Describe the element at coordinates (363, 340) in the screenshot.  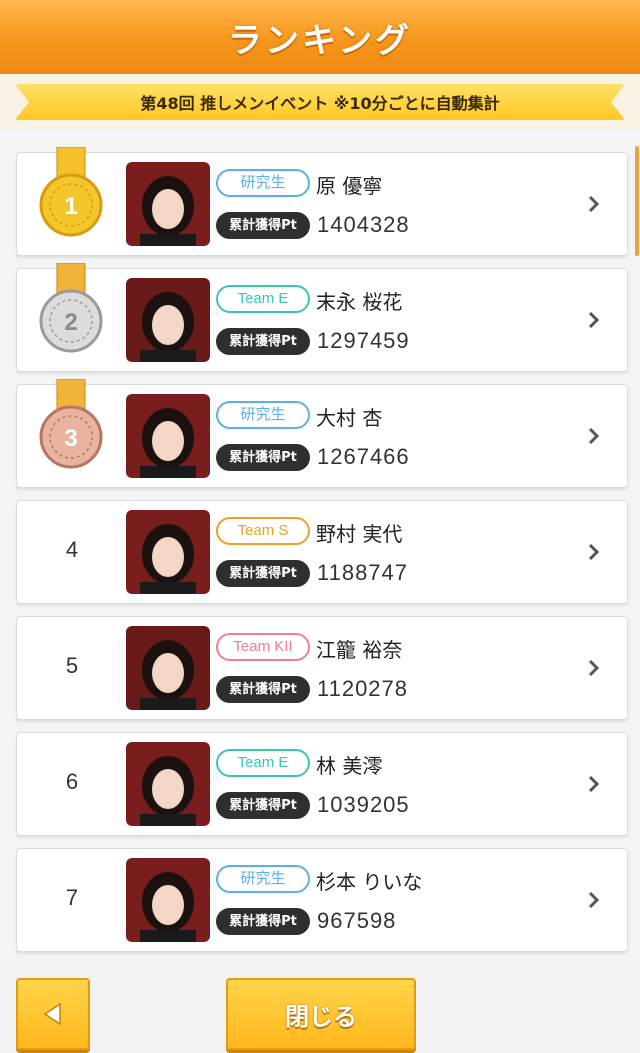
I see `points-value: 1297459` at that location.